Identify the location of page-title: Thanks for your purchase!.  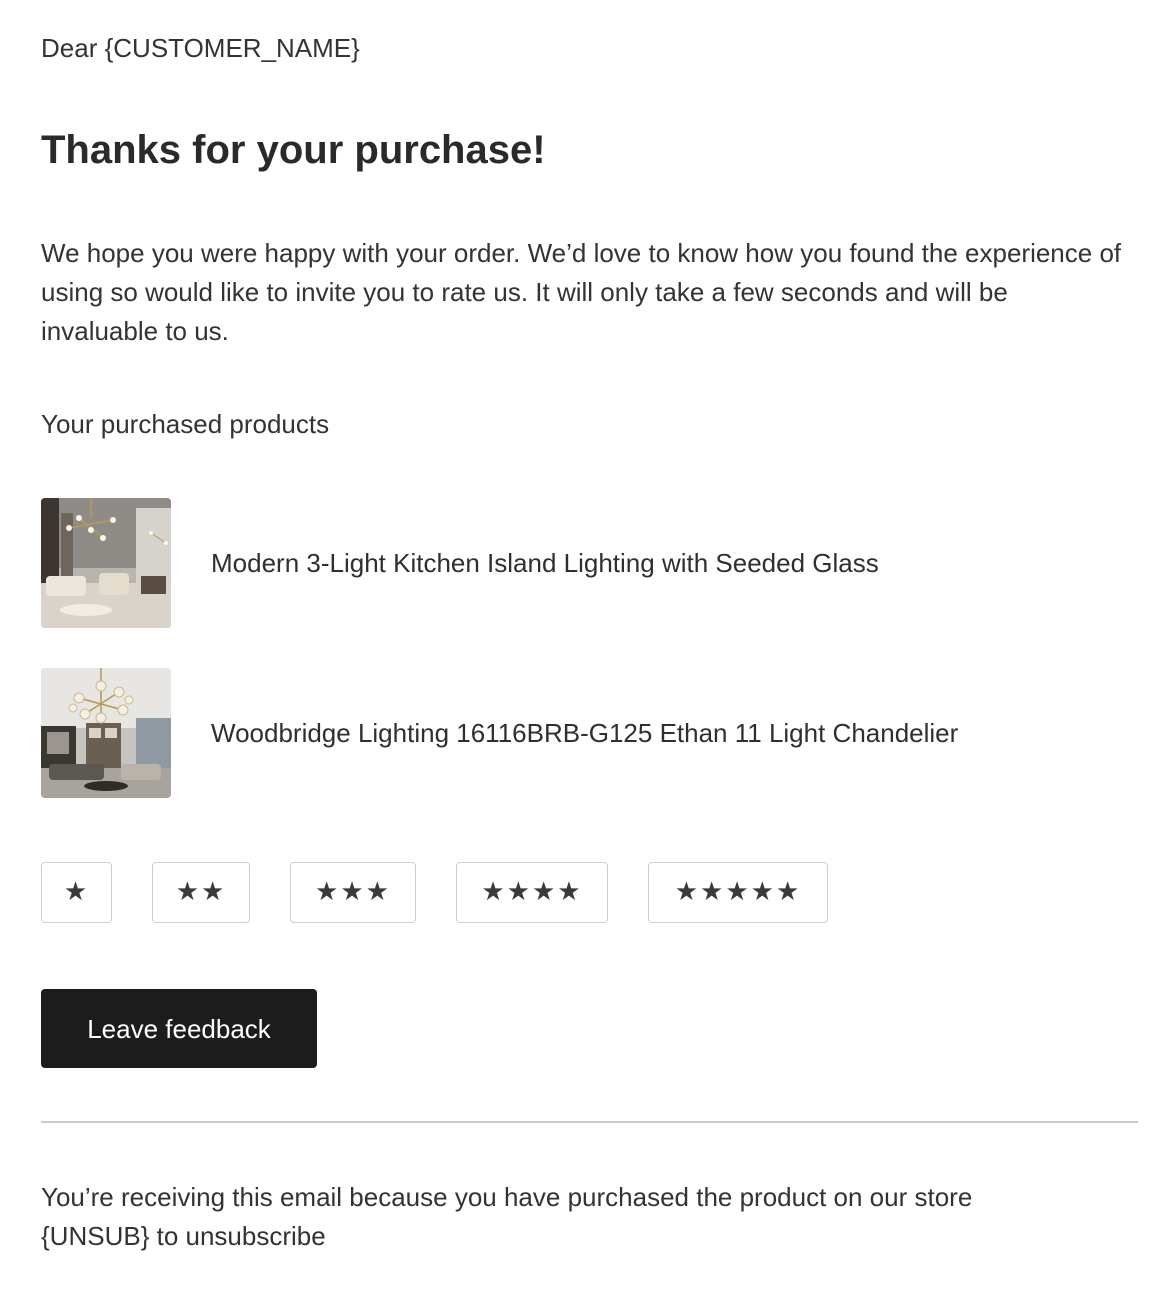
(293, 150).